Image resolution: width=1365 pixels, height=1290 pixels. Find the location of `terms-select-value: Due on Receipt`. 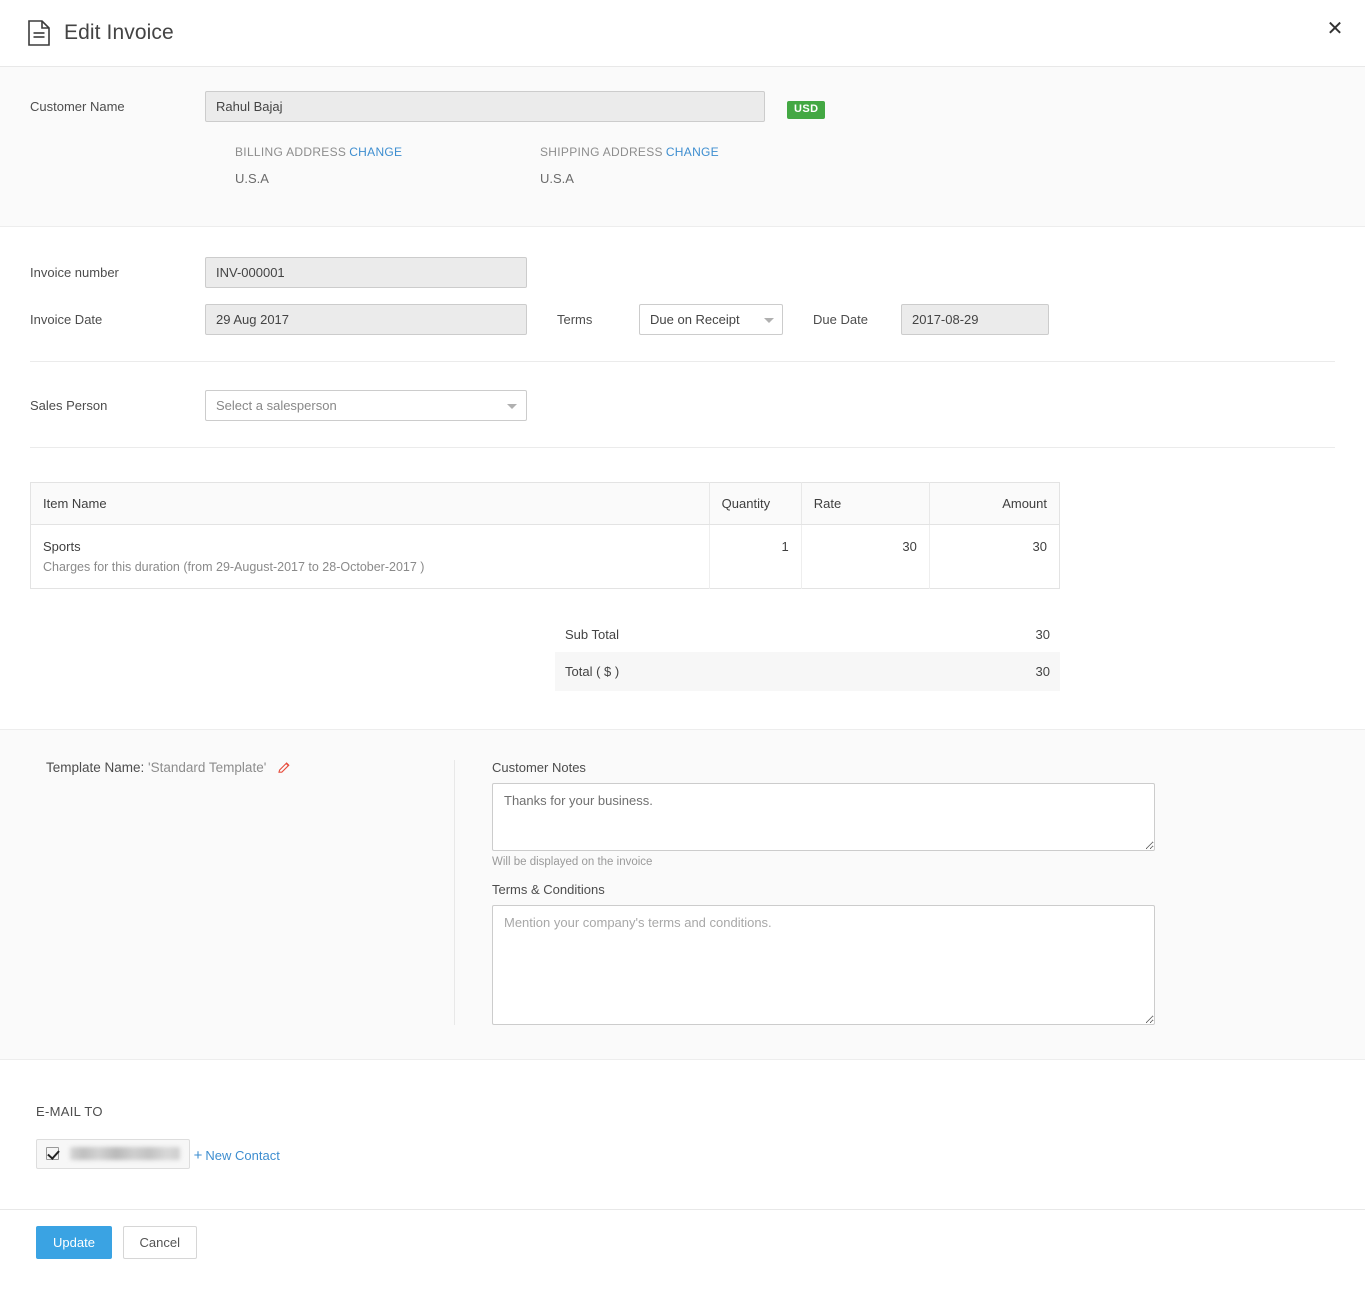

terms-select-value: Due on Receipt is located at coordinates (695, 319).